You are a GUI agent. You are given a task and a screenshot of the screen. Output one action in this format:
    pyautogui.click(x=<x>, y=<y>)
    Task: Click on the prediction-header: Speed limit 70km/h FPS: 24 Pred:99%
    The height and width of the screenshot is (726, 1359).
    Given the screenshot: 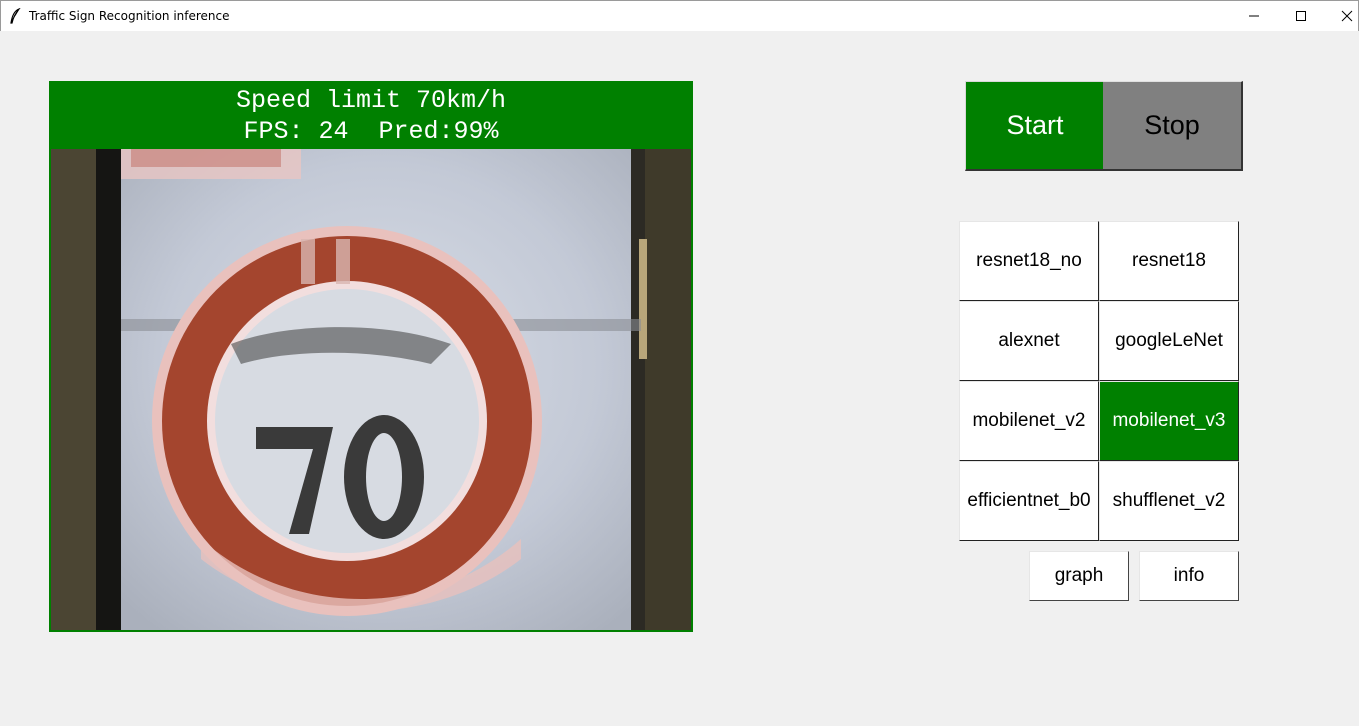 What is the action you would take?
    pyautogui.click(x=371, y=115)
    